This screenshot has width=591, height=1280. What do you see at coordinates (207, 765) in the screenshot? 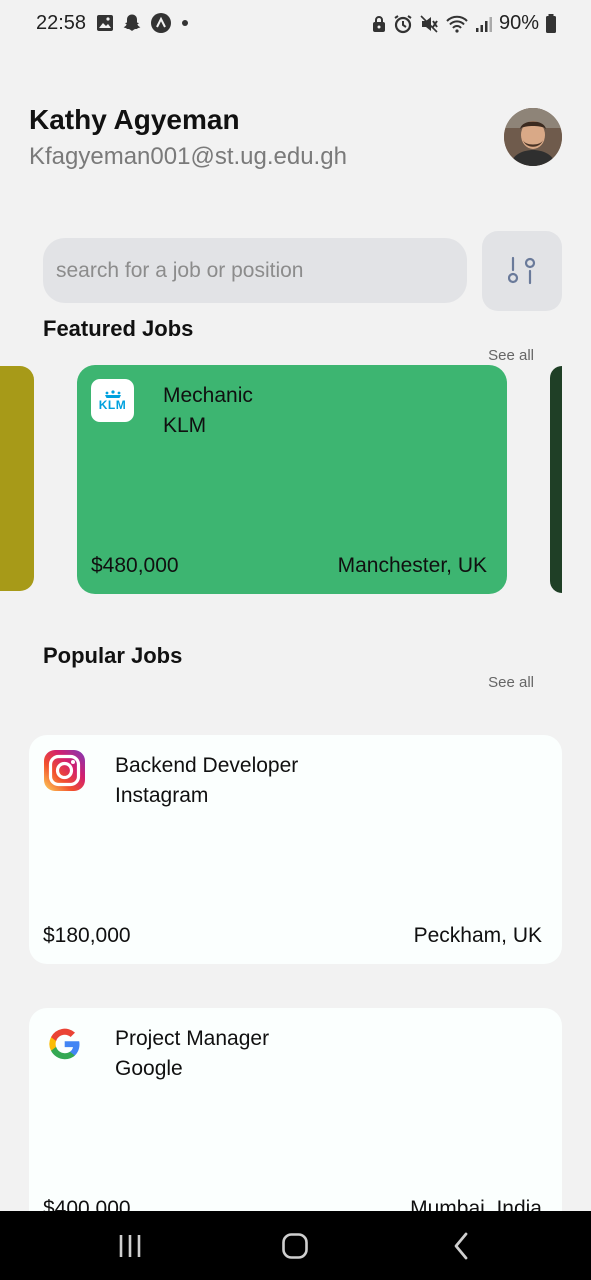
I see `job-title: Backend Developer` at bounding box center [207, 765].